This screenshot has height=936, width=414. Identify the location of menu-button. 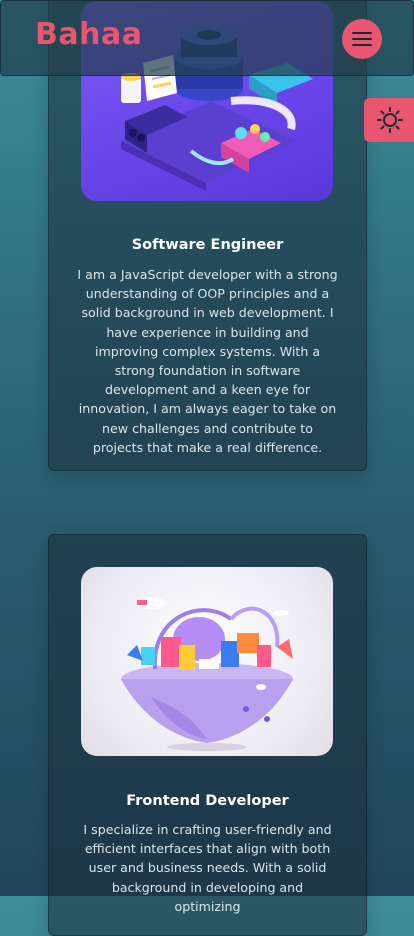
(362, 39).